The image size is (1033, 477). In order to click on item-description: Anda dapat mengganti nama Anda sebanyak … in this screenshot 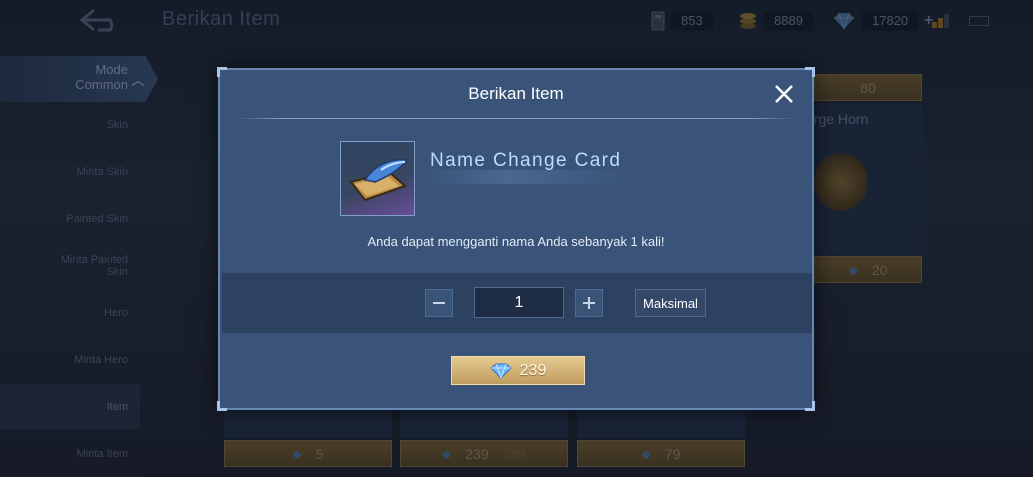, I will do `click(516, 241)`.